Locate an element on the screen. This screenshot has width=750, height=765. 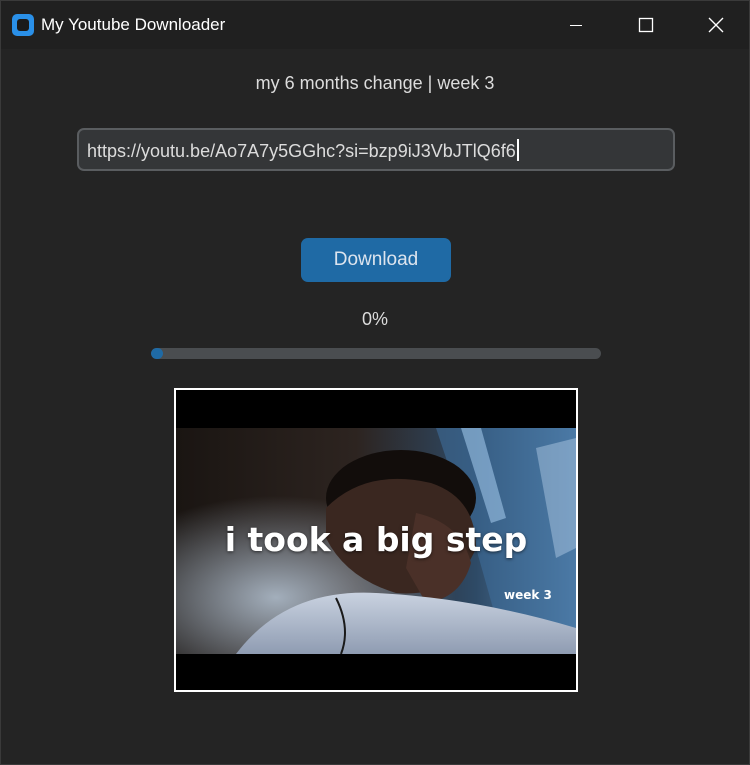
progress-bar is located at coordinates (376, 353).